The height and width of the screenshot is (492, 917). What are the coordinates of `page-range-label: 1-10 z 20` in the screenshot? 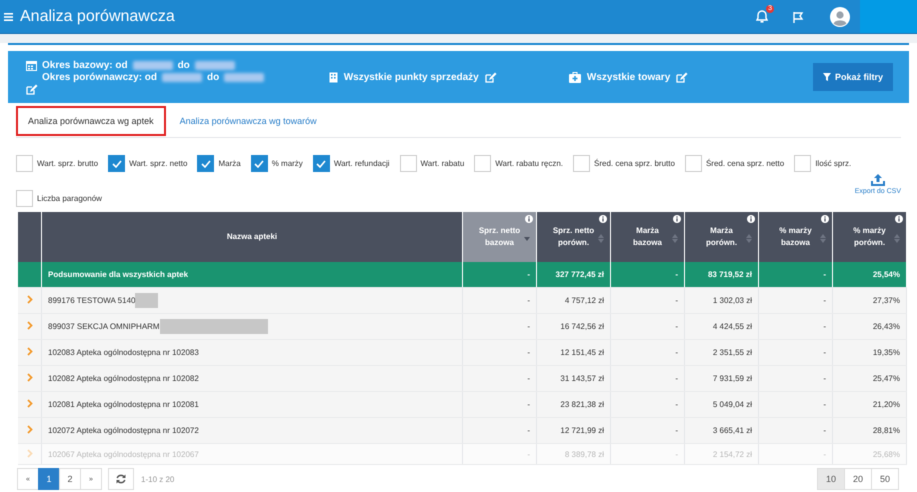 It's located at (157, 479).